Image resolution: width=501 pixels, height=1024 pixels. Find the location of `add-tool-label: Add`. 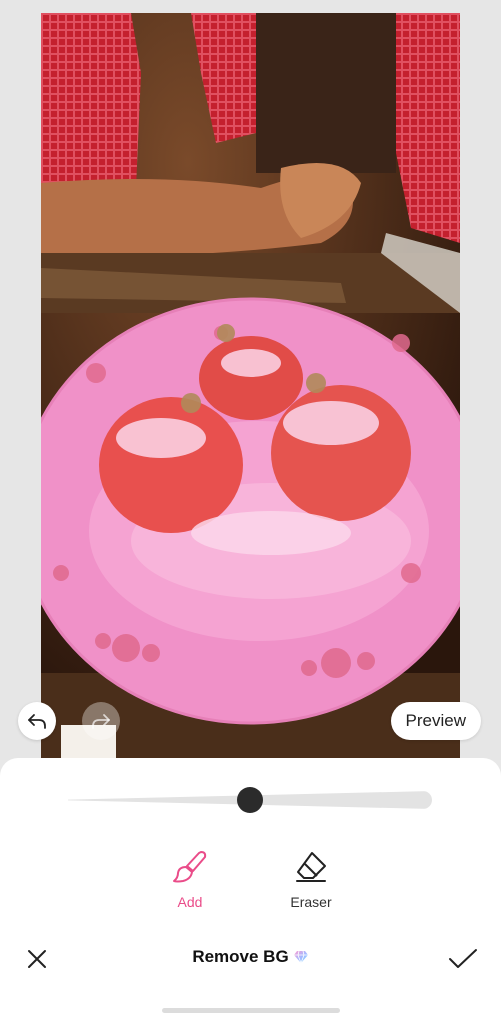

add-tool-label: Add is located at coordinates (190, 902).